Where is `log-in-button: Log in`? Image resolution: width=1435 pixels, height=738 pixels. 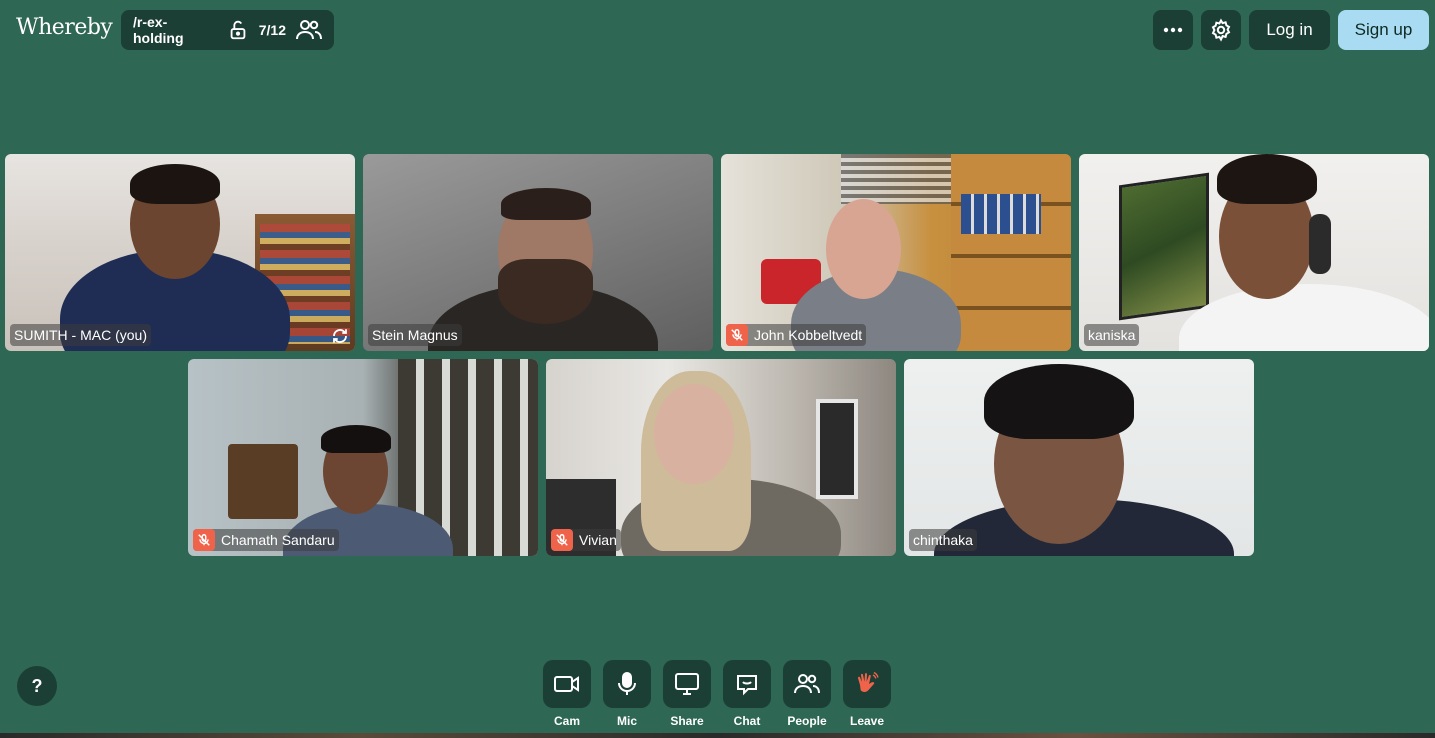
log-in-button: Log in is located at coordinates (1289, 30).